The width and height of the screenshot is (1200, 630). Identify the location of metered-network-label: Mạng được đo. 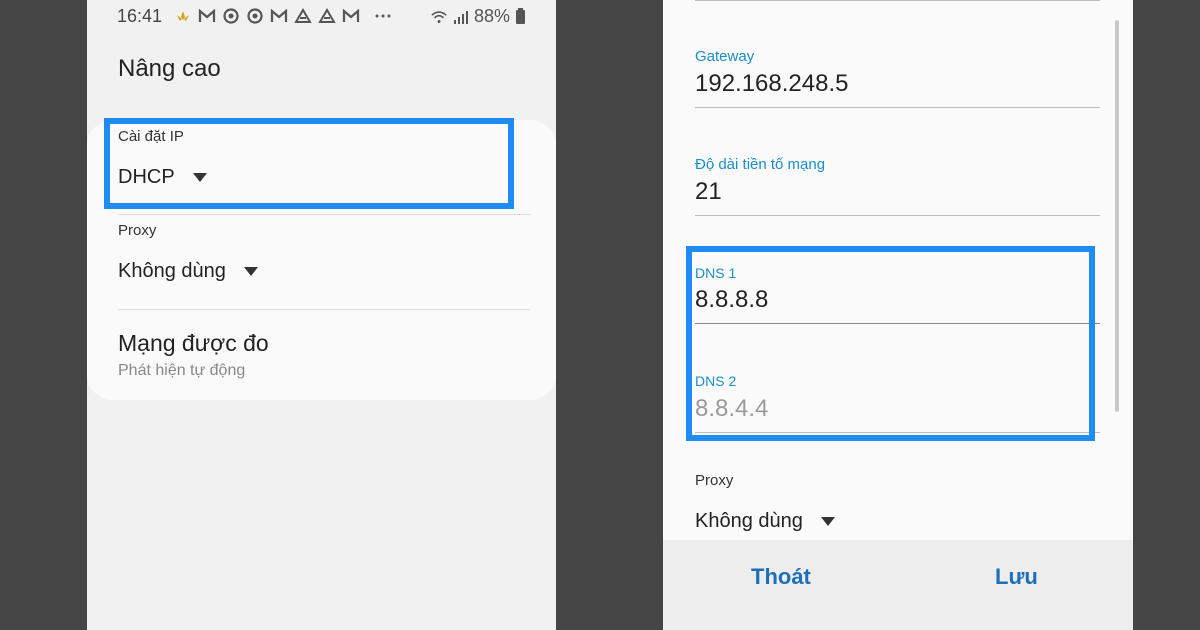
(193, 343).